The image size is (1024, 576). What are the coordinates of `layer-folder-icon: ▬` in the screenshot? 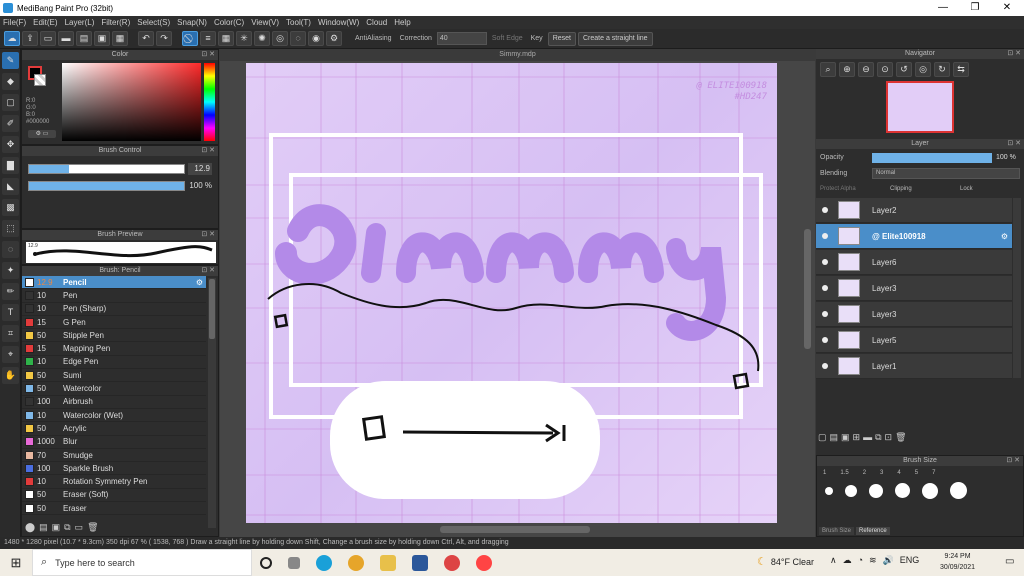 It's located at (867, 437).